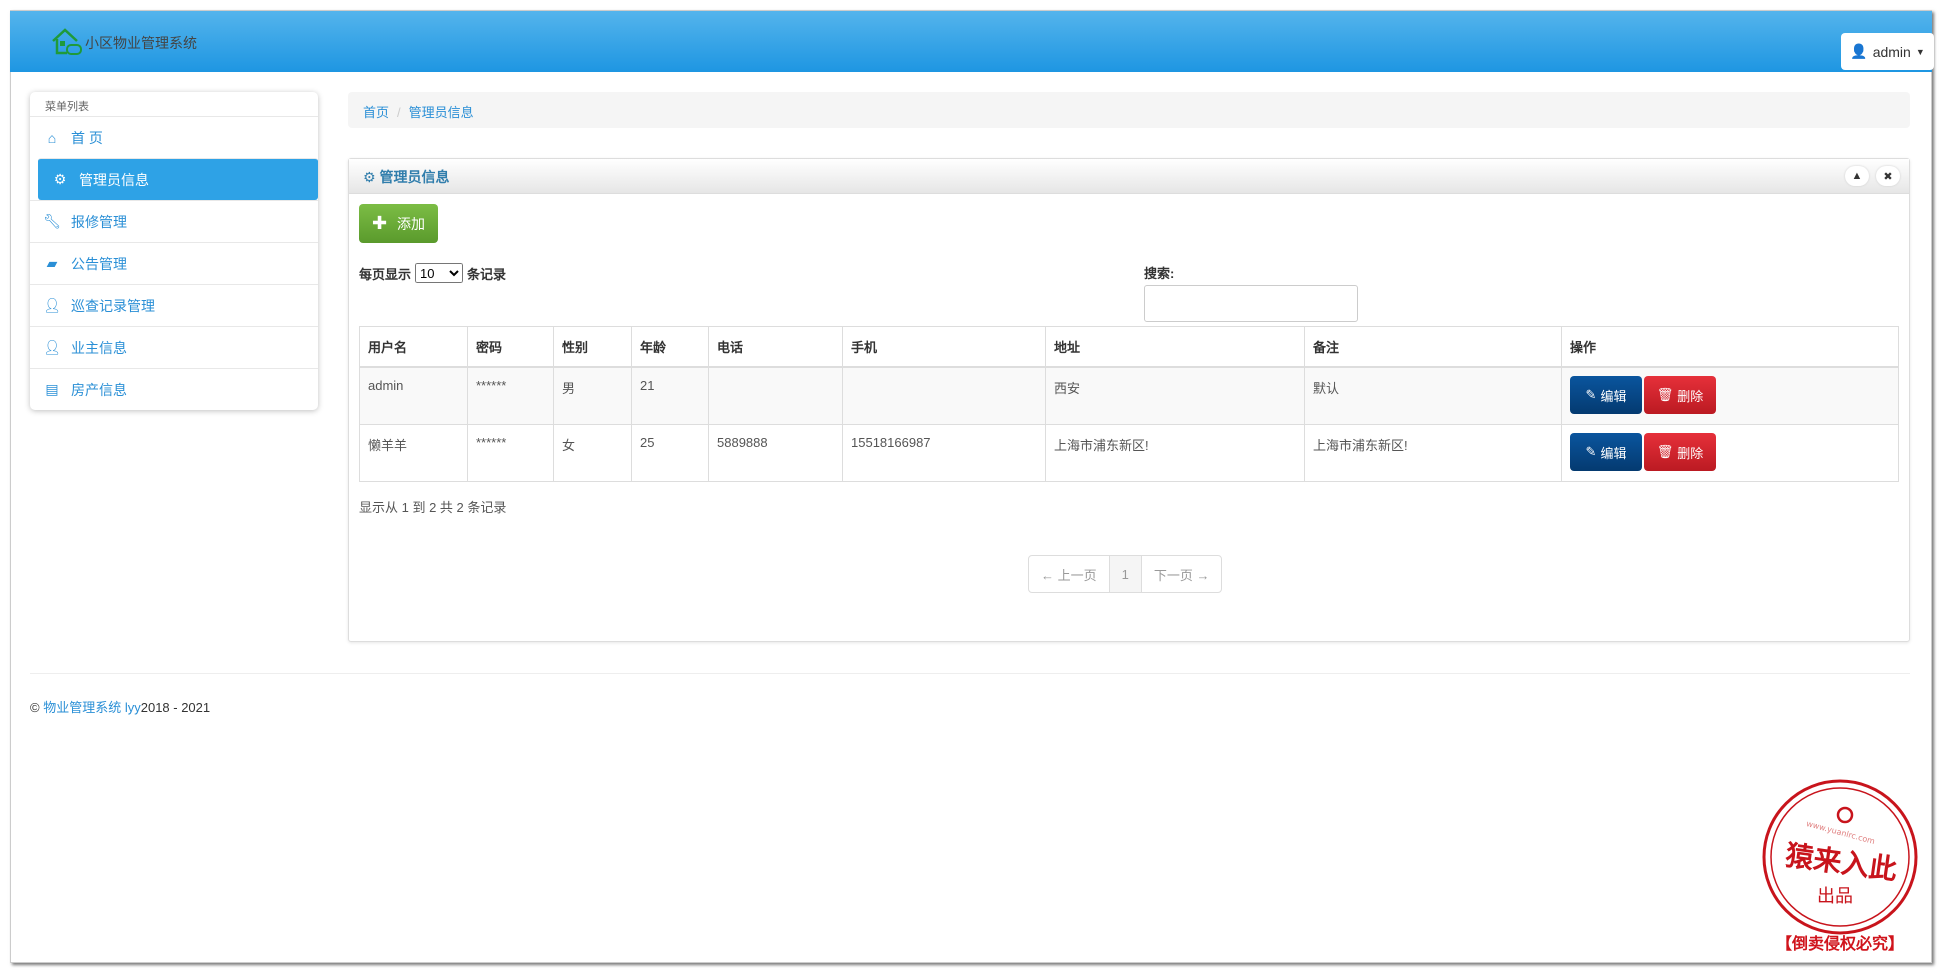  I want to click on page-length-select: 10, so click(439, 273).